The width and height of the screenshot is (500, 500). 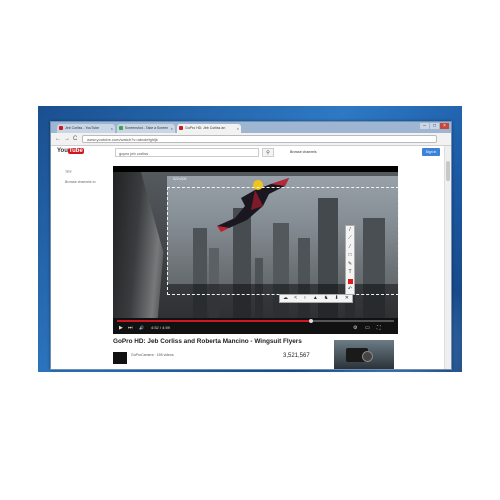 I want to click on lens-icon, so click(x=367, y=356).